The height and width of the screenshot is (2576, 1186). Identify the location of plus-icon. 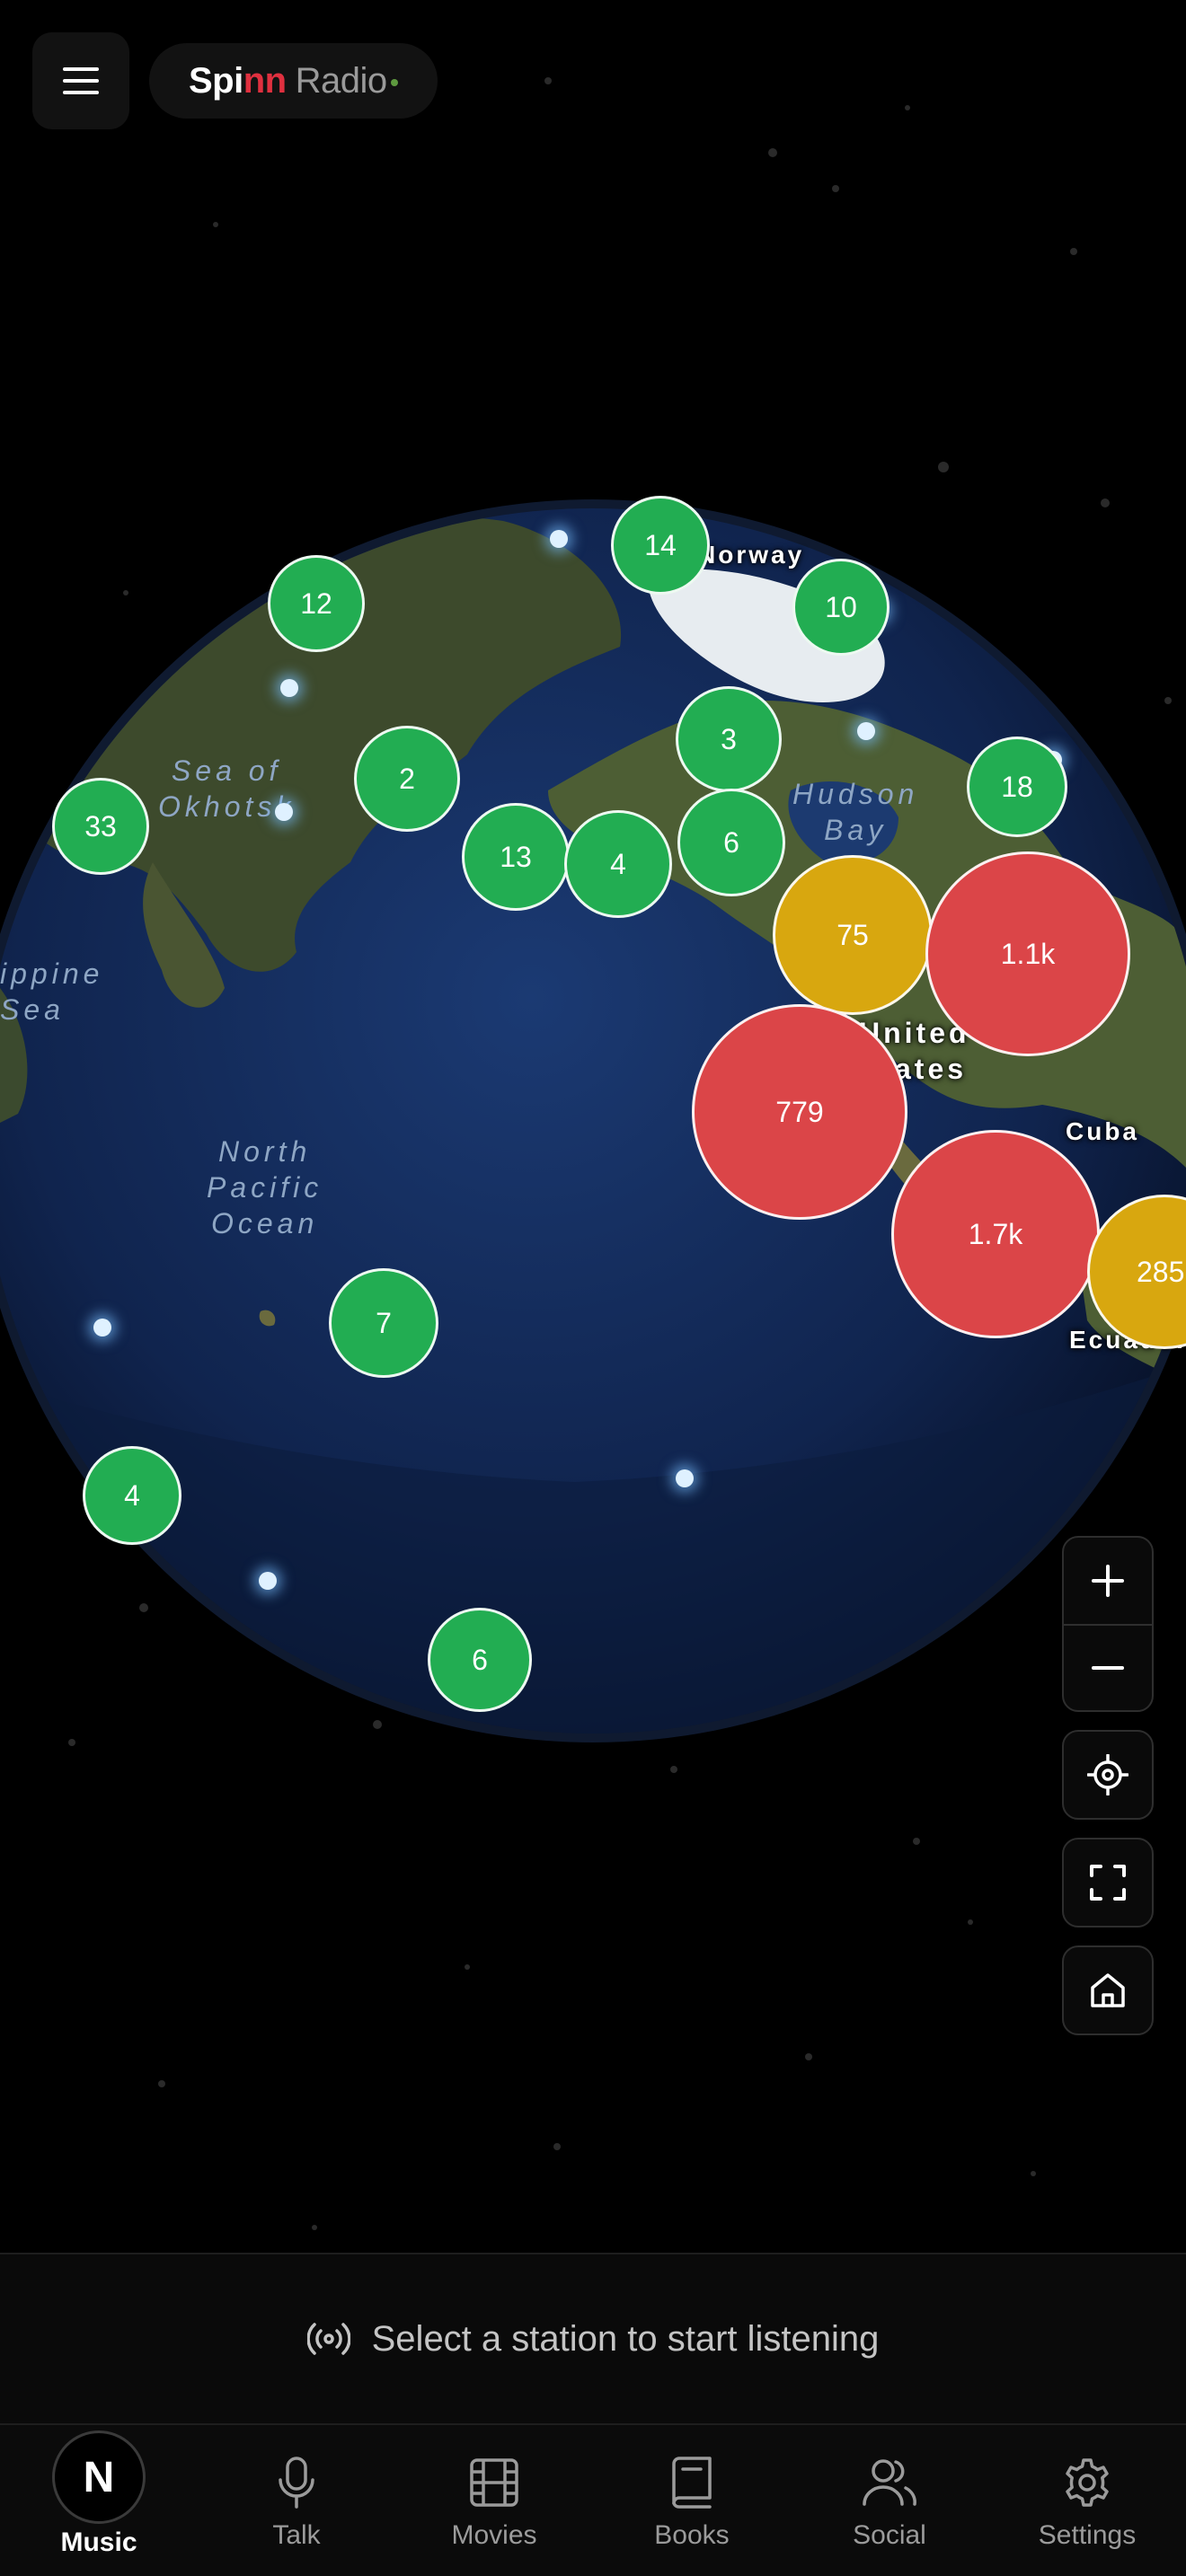
(1108, 1581).